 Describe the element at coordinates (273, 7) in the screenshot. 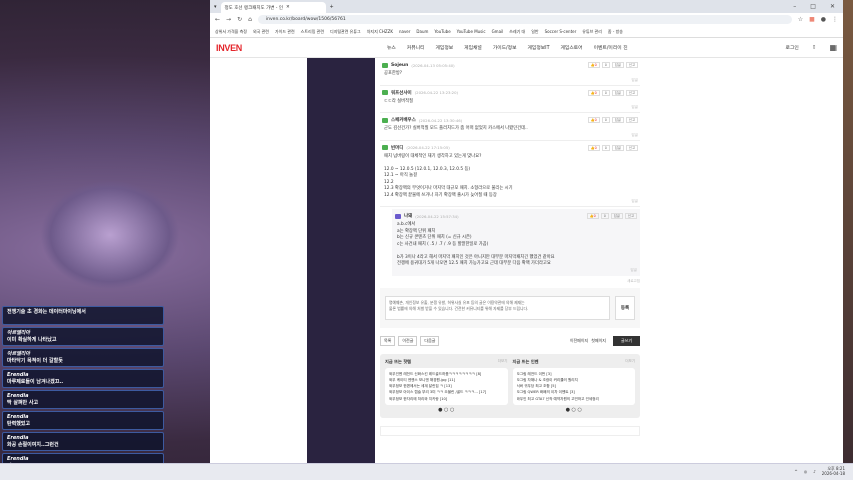

I see `browser-tab: 정도 호선 랭크패치도 가변 - 인 ✕` at that location.